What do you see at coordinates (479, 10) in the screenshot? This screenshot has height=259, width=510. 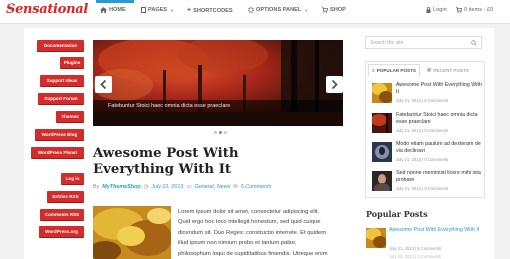 I see `cart-label: 0 items - £0` at bounding box center [479, 10].